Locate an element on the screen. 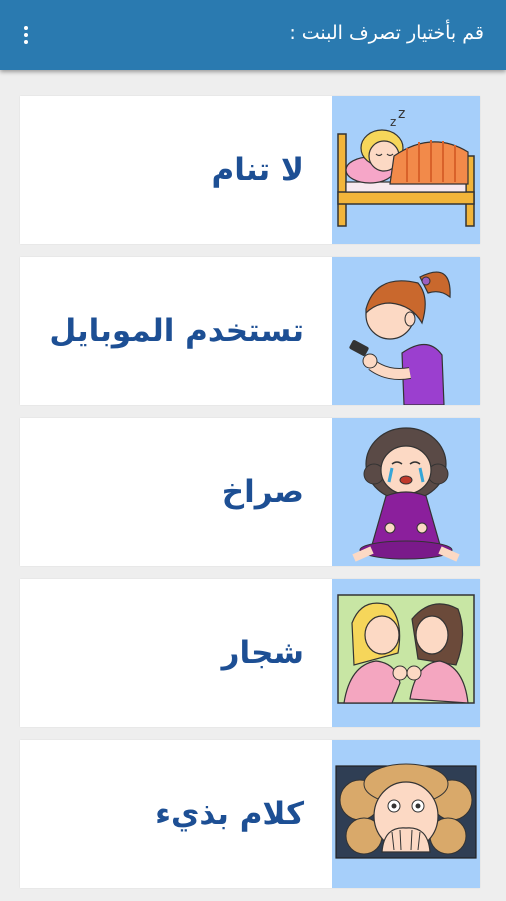  list-item-sleep: z z لا تنام is located at coordinates (250, 170).